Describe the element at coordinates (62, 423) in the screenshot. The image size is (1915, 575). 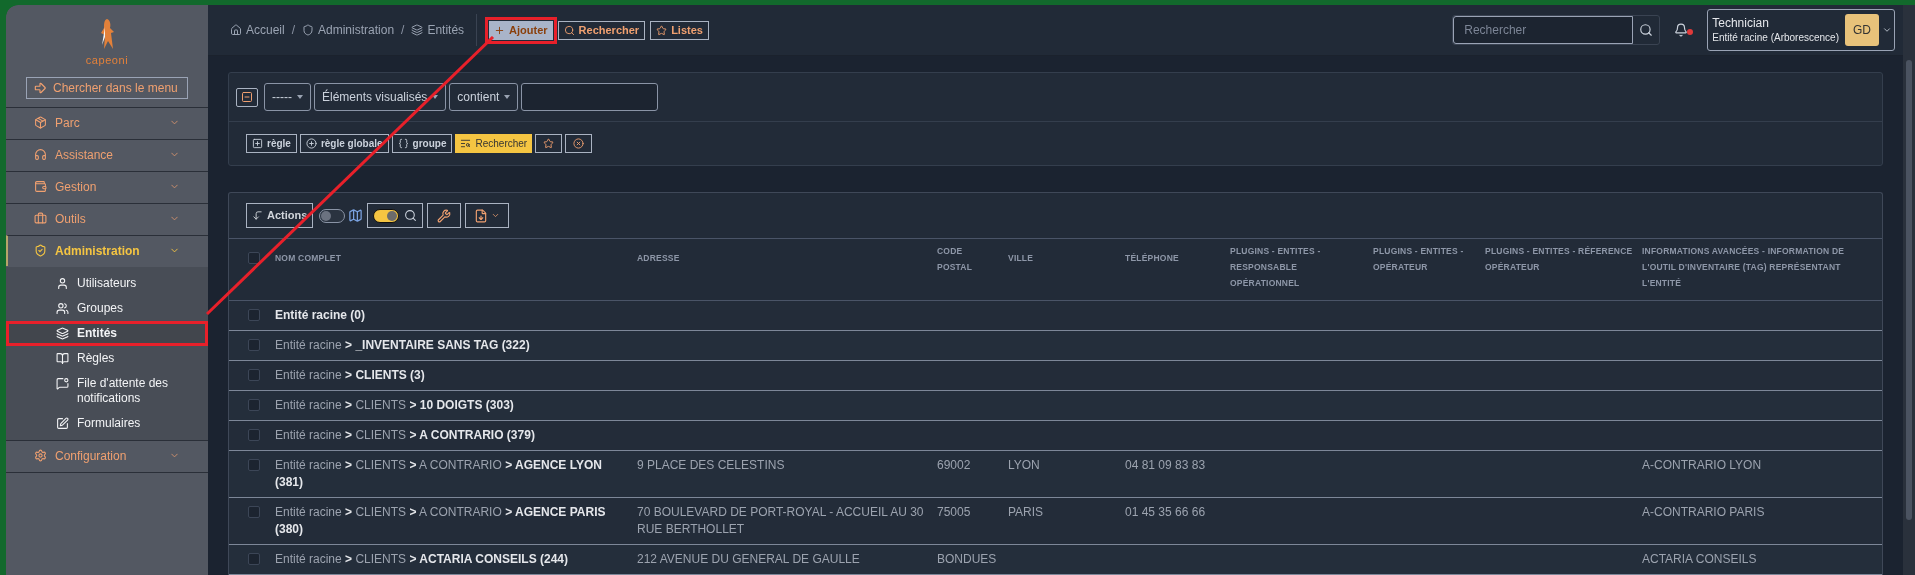
I see `edit-icon` at that location.